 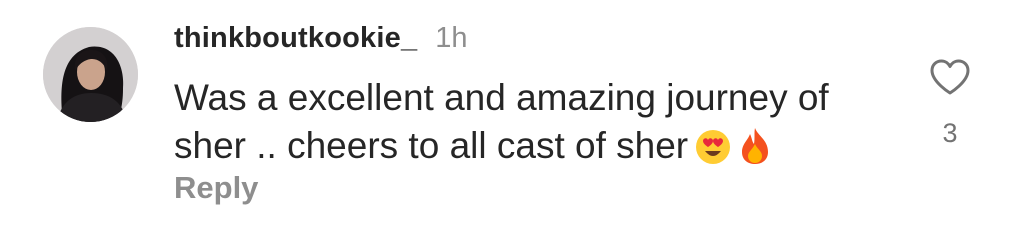 I want to click on timestamp: 1h, so click(x=451, y=38).